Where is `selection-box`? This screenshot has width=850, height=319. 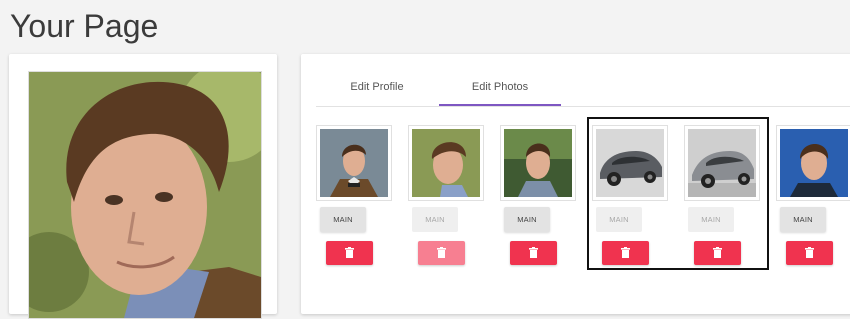 selection-box is located at coordinates (678, 193).